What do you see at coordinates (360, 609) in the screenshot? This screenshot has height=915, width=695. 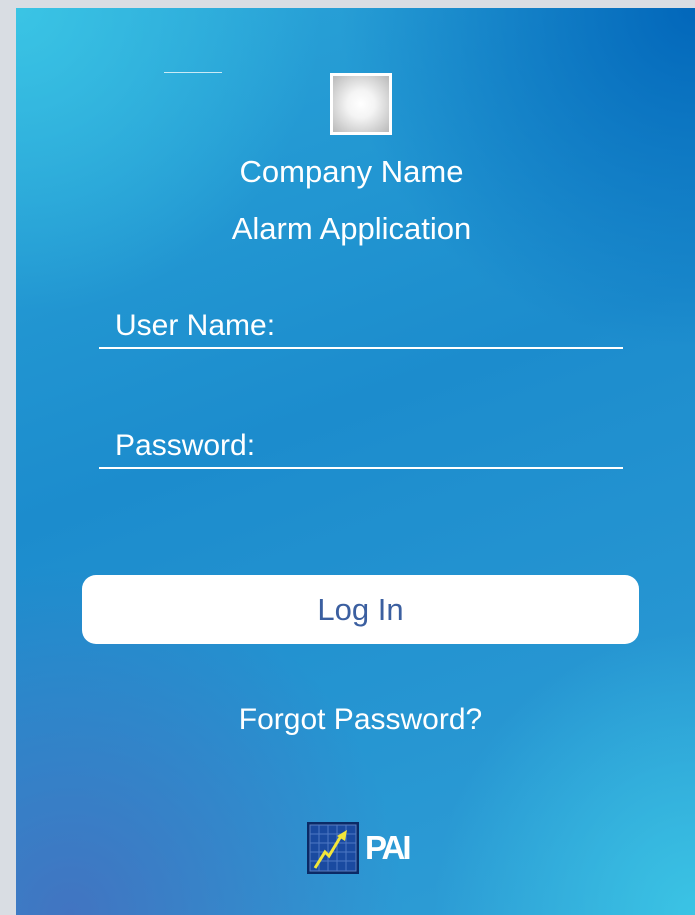 I see `login-button: Log In` at bounding box center [360, 609].